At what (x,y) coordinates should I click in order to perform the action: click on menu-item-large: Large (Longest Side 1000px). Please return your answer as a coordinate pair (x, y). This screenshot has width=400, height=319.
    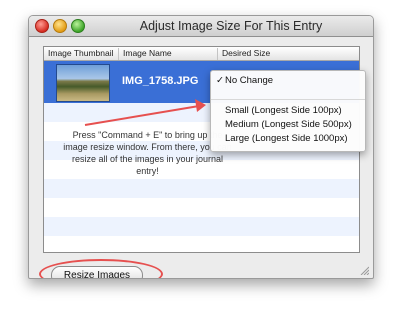
    Looking at the image, I should click on (288, 138).